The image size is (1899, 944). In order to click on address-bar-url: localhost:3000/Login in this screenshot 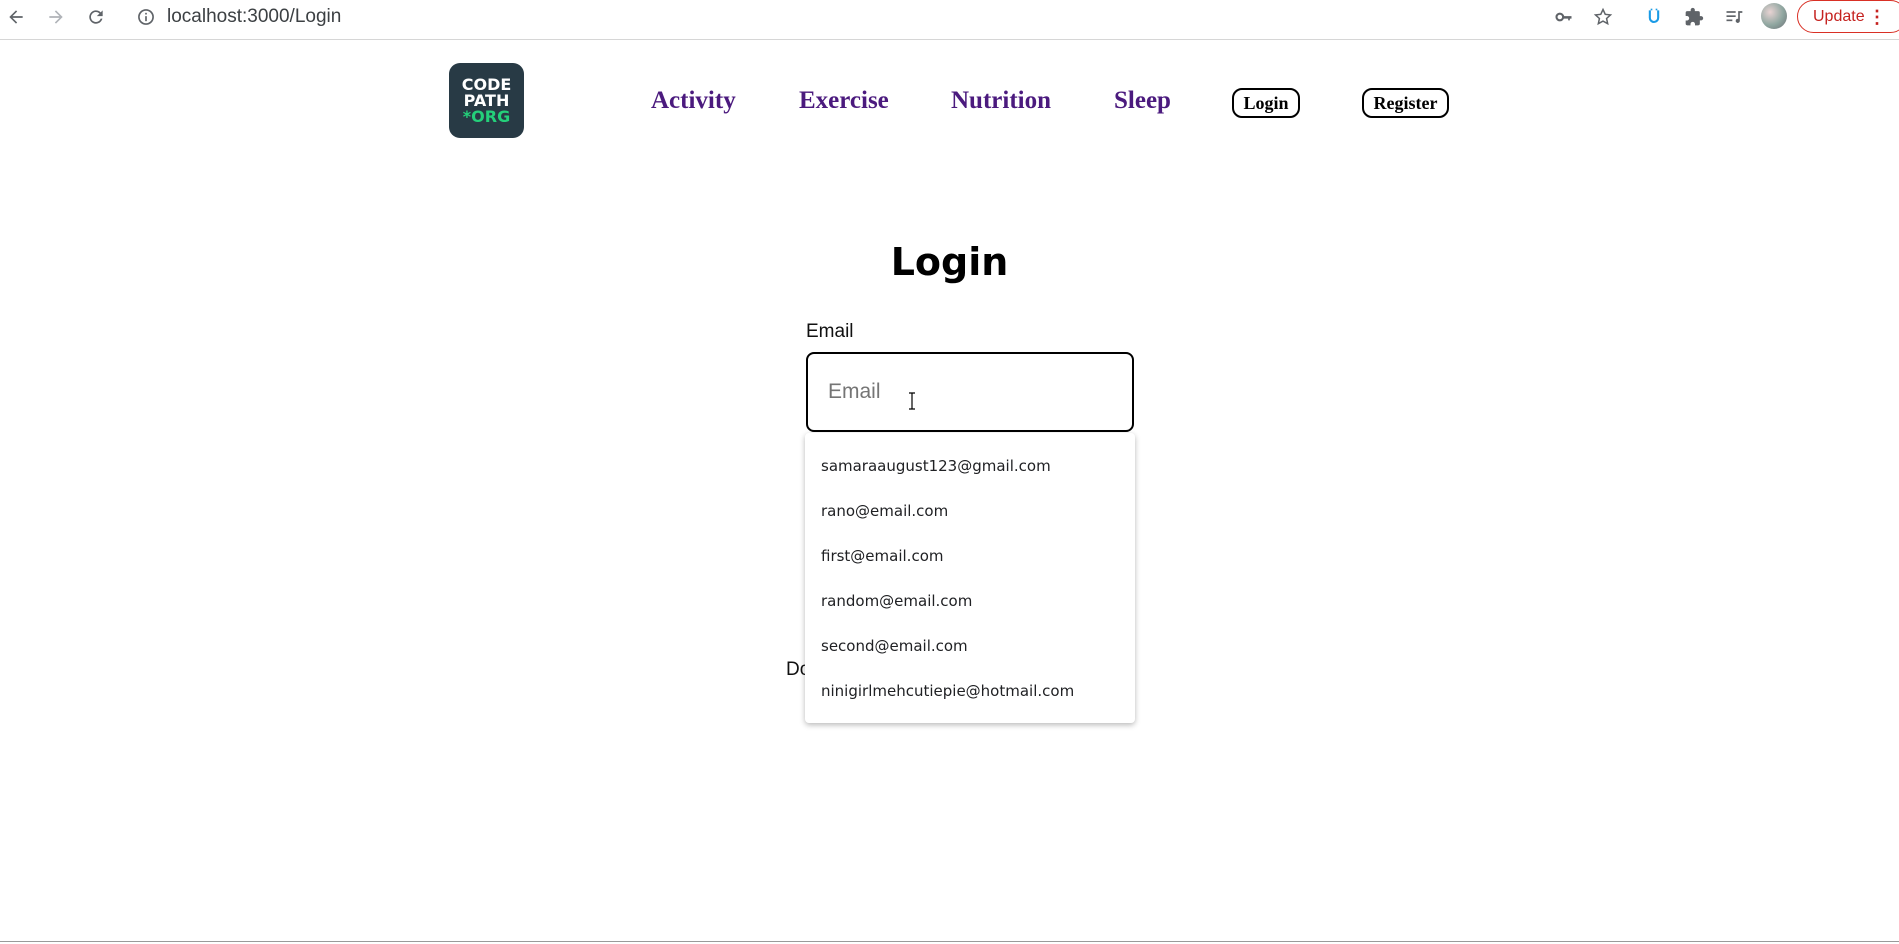, I will do `click(254, 17)`.